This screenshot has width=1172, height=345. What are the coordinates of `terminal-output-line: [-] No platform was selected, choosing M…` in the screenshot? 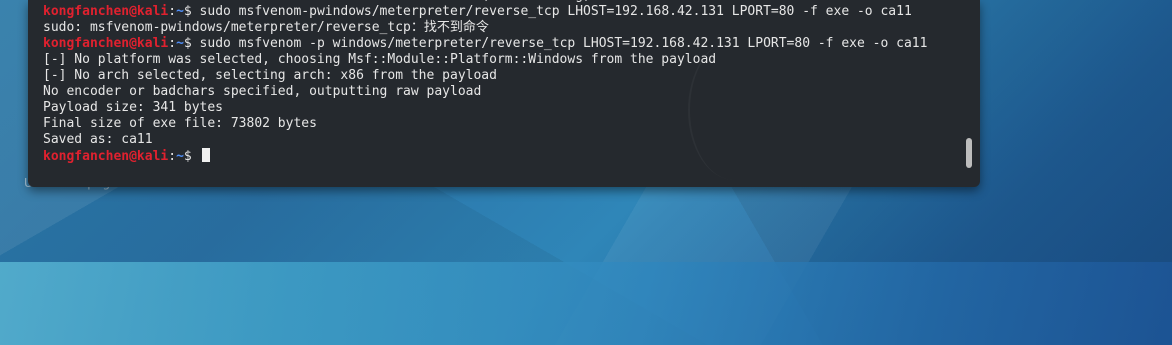 It's located at (380, 59).